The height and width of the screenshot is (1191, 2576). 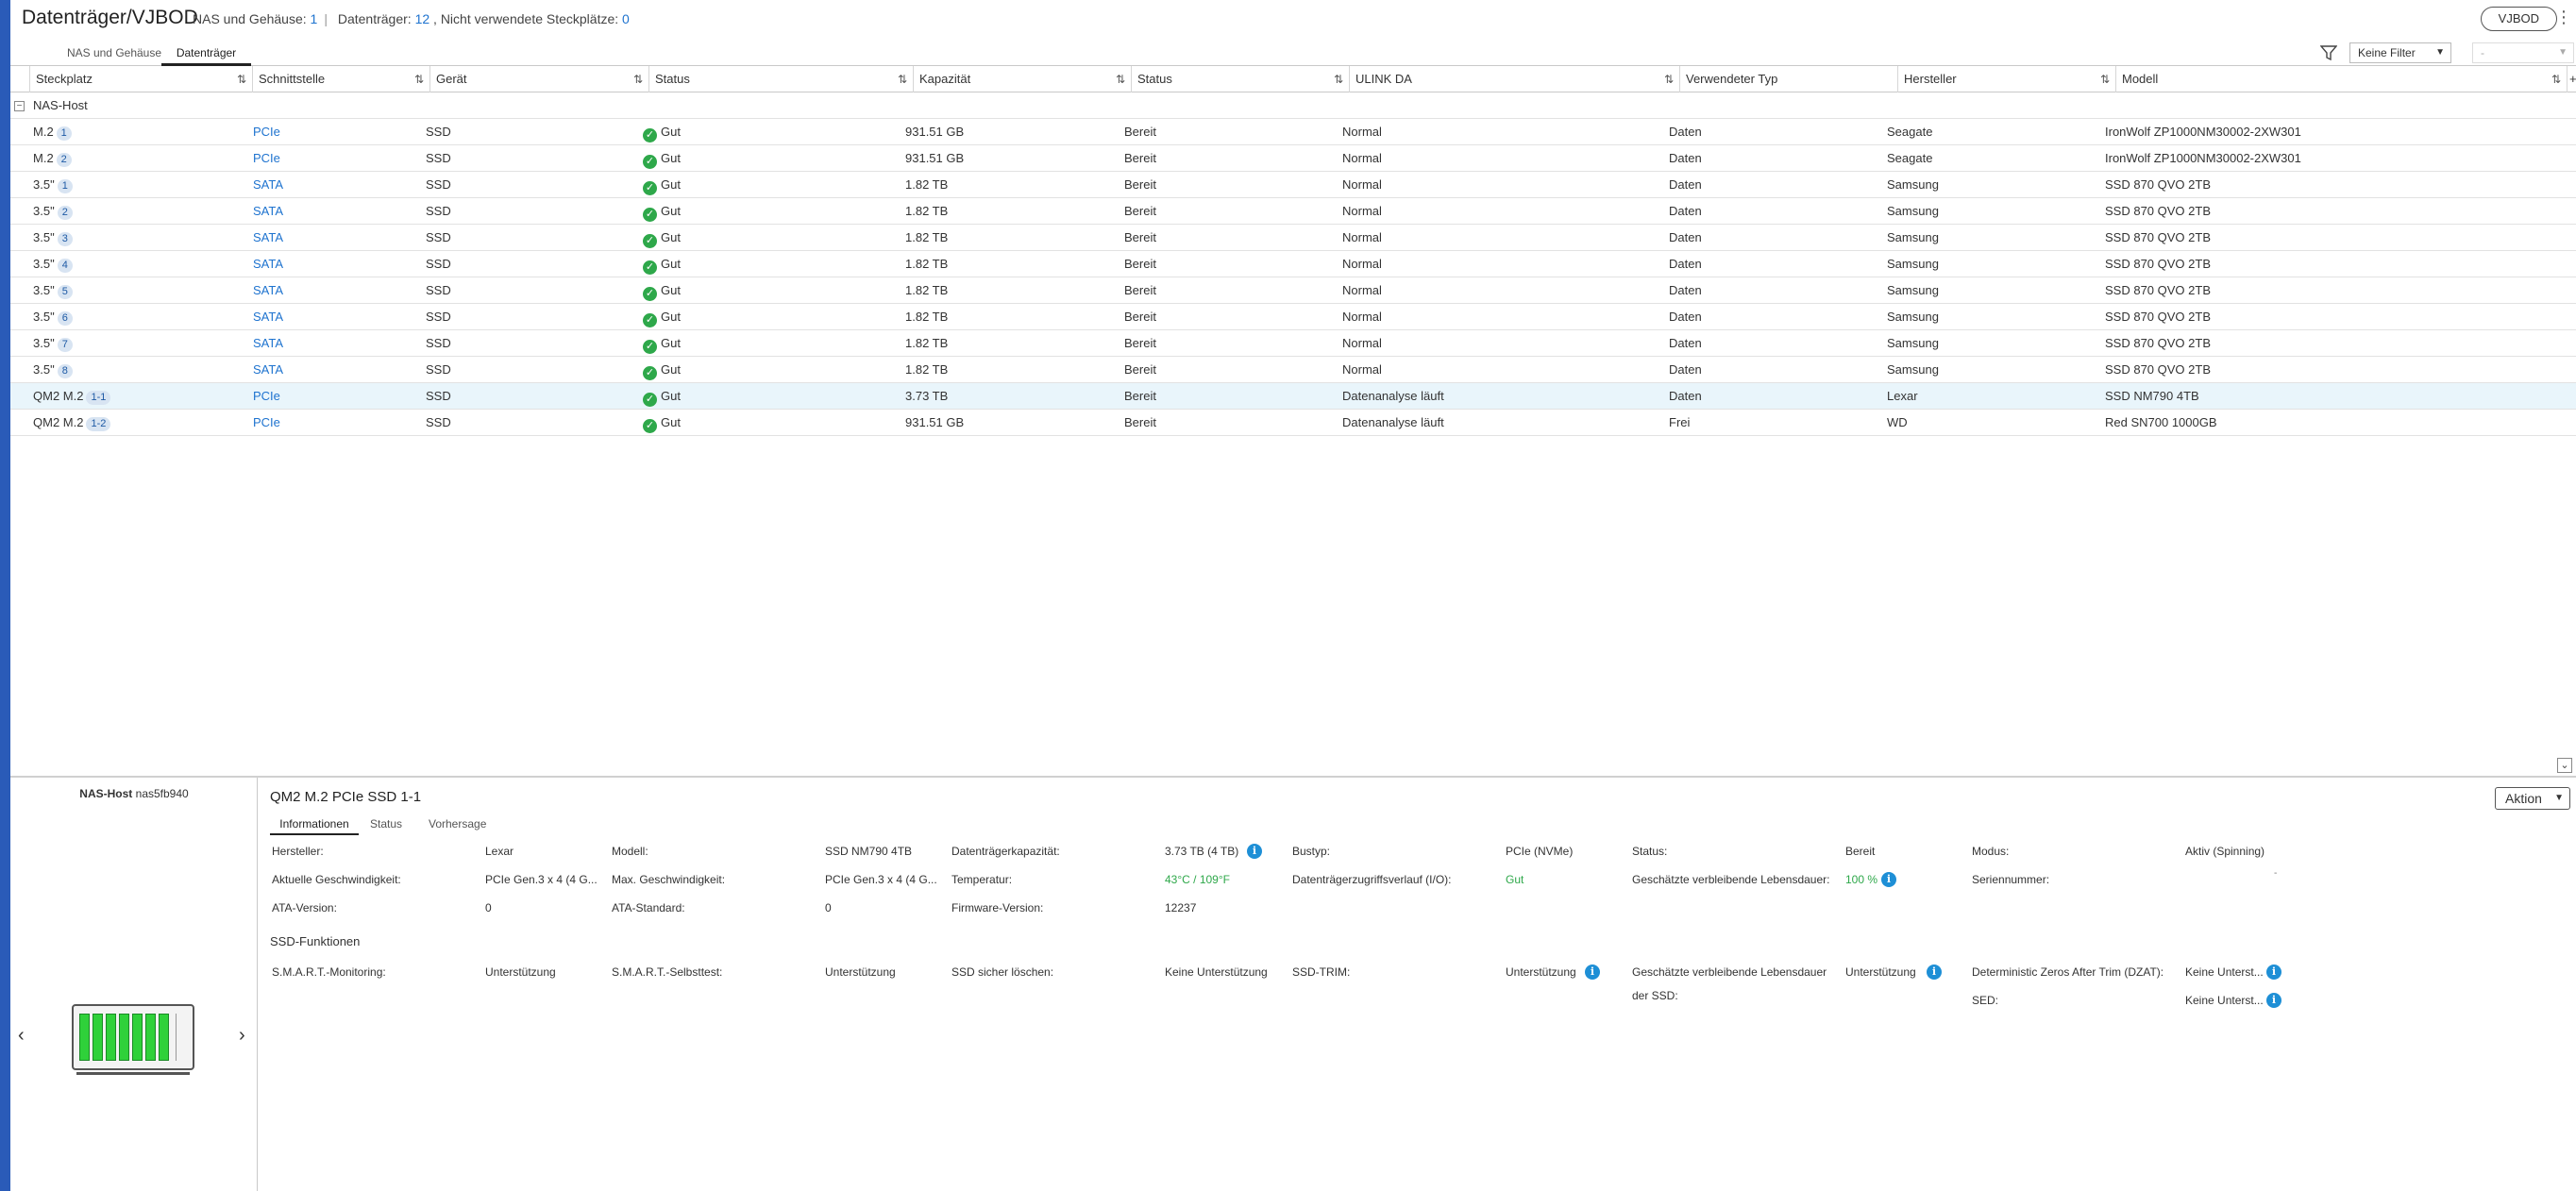 I want to click on vjbod-button: VJBOD, so click(x=2518, y=19).